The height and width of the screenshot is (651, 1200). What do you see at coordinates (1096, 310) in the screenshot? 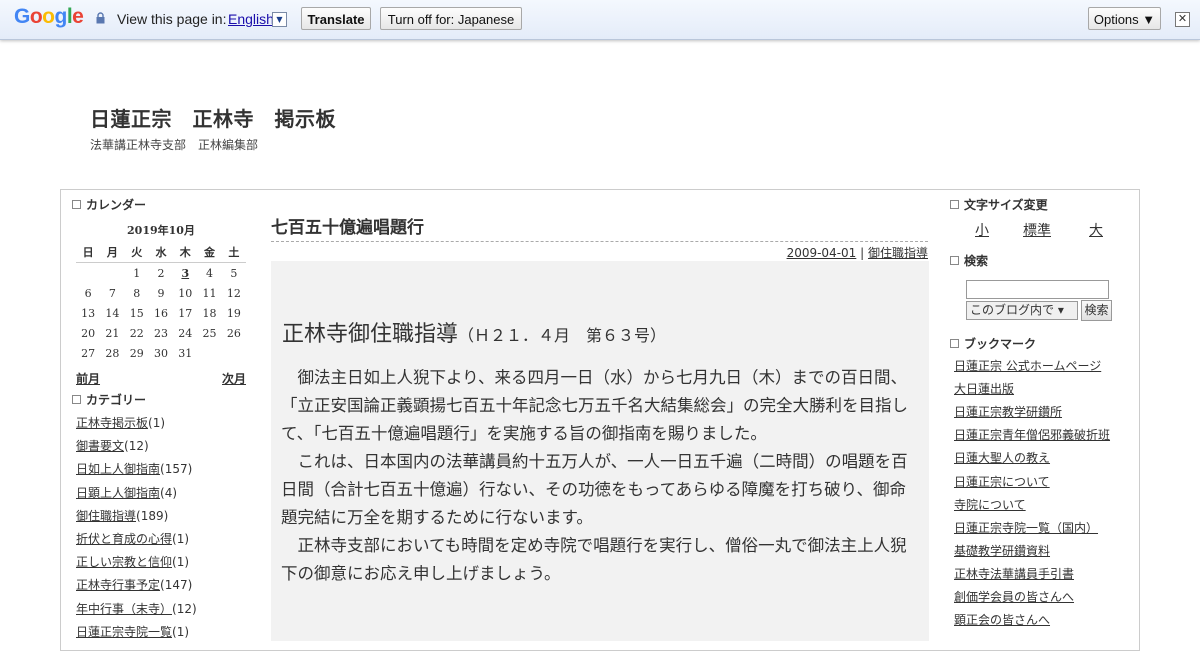
I see `search-button: 検索` at bounding box center [1096, 310].